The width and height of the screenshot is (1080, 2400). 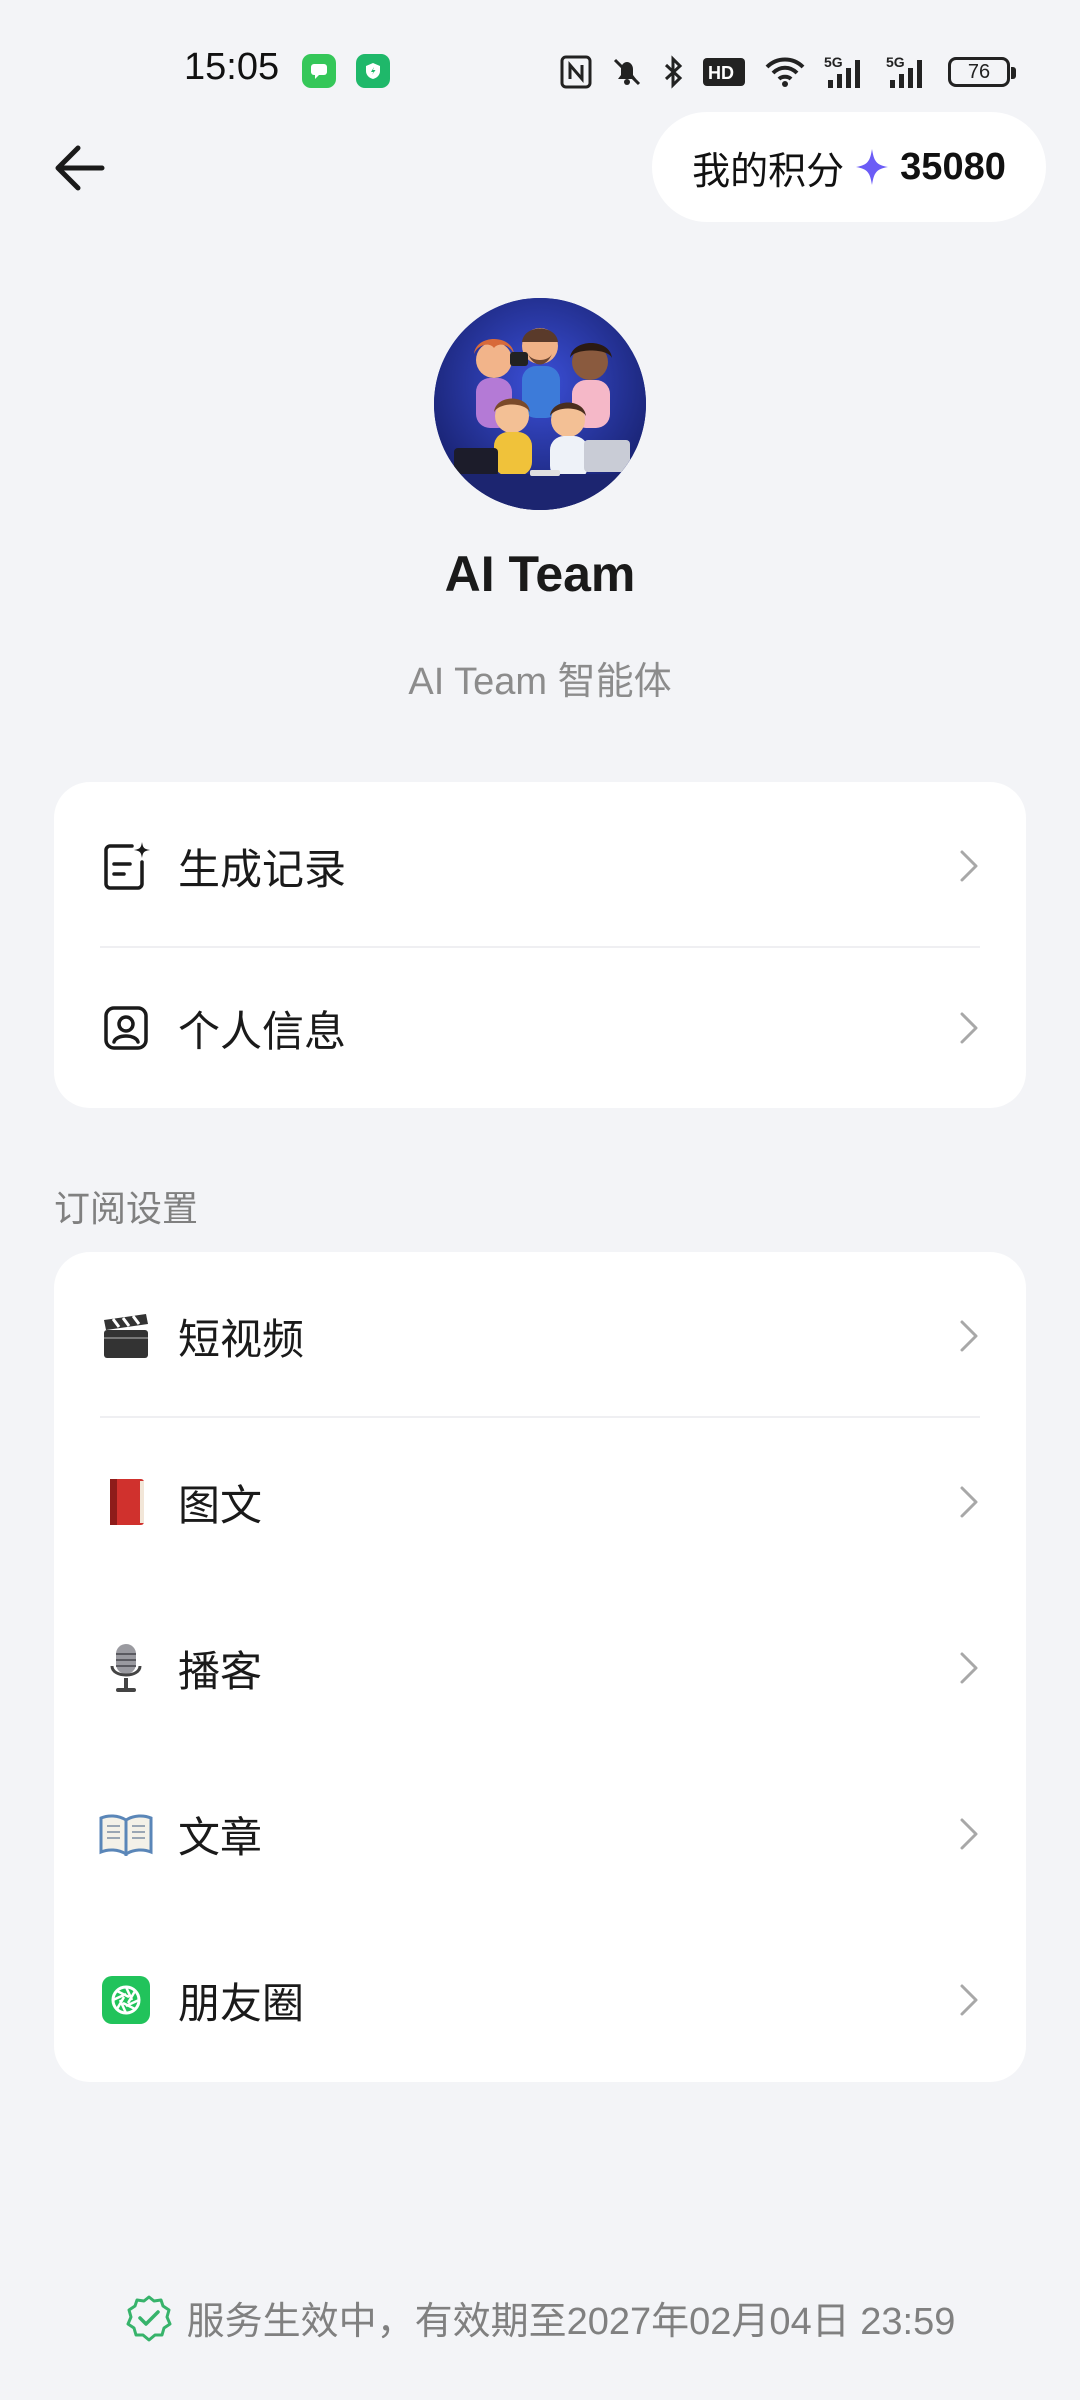 I want to click on divider, so click(x=540, y=1417).